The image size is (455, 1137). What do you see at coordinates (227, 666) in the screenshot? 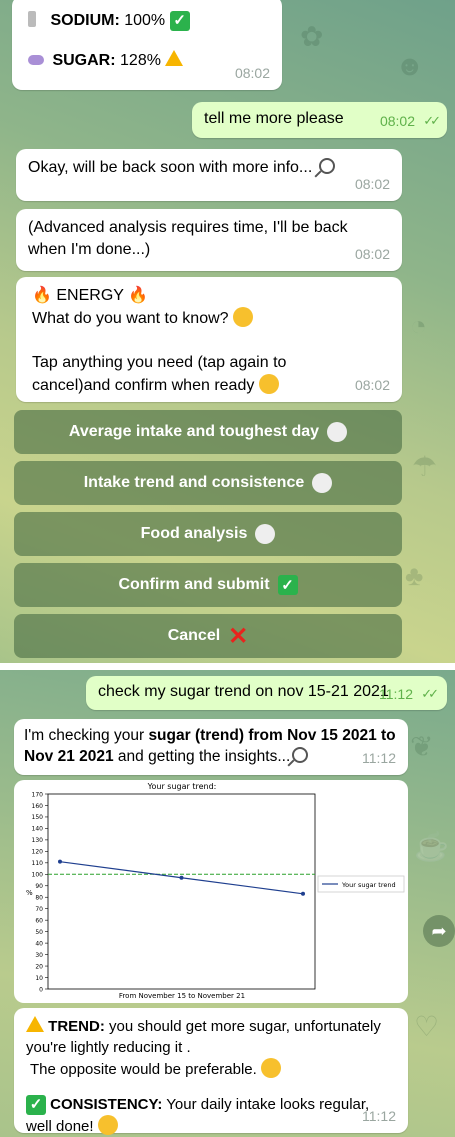
I see `screenshot-divider` at bounding box center [227, 666].